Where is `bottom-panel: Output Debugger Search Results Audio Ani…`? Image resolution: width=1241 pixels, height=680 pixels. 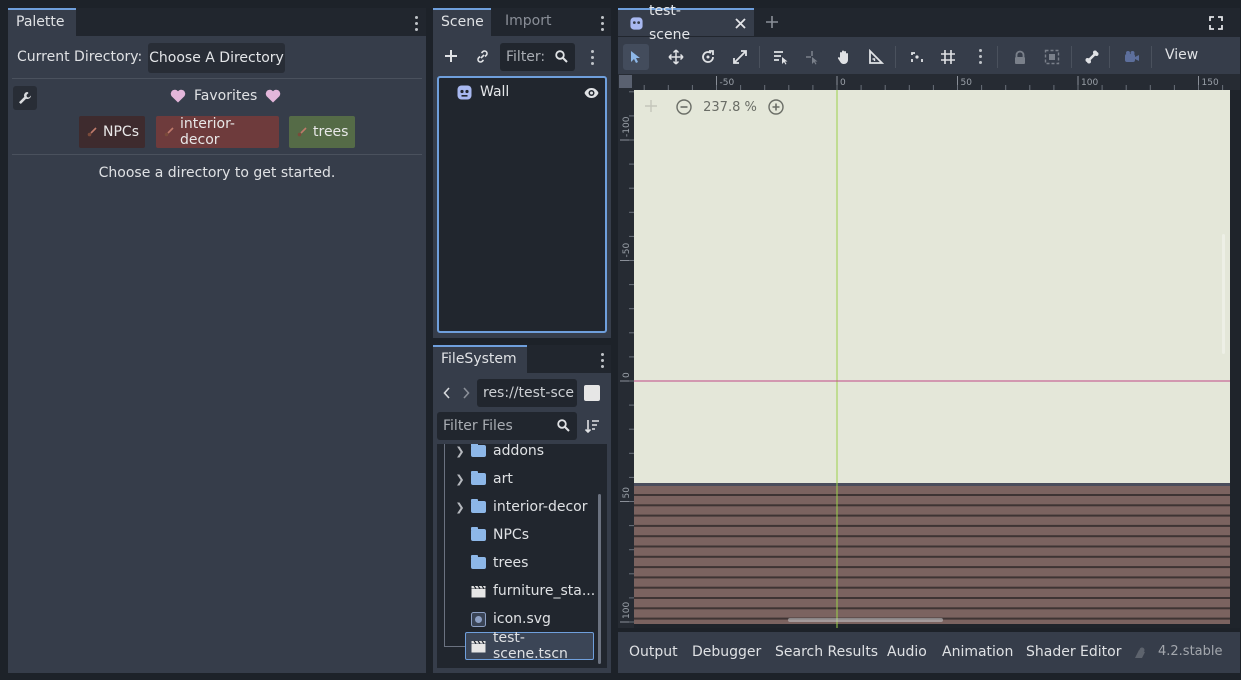
bottom-panel: Output Debugger Search Results Audio Ani… is located at coordinates (929, 652).